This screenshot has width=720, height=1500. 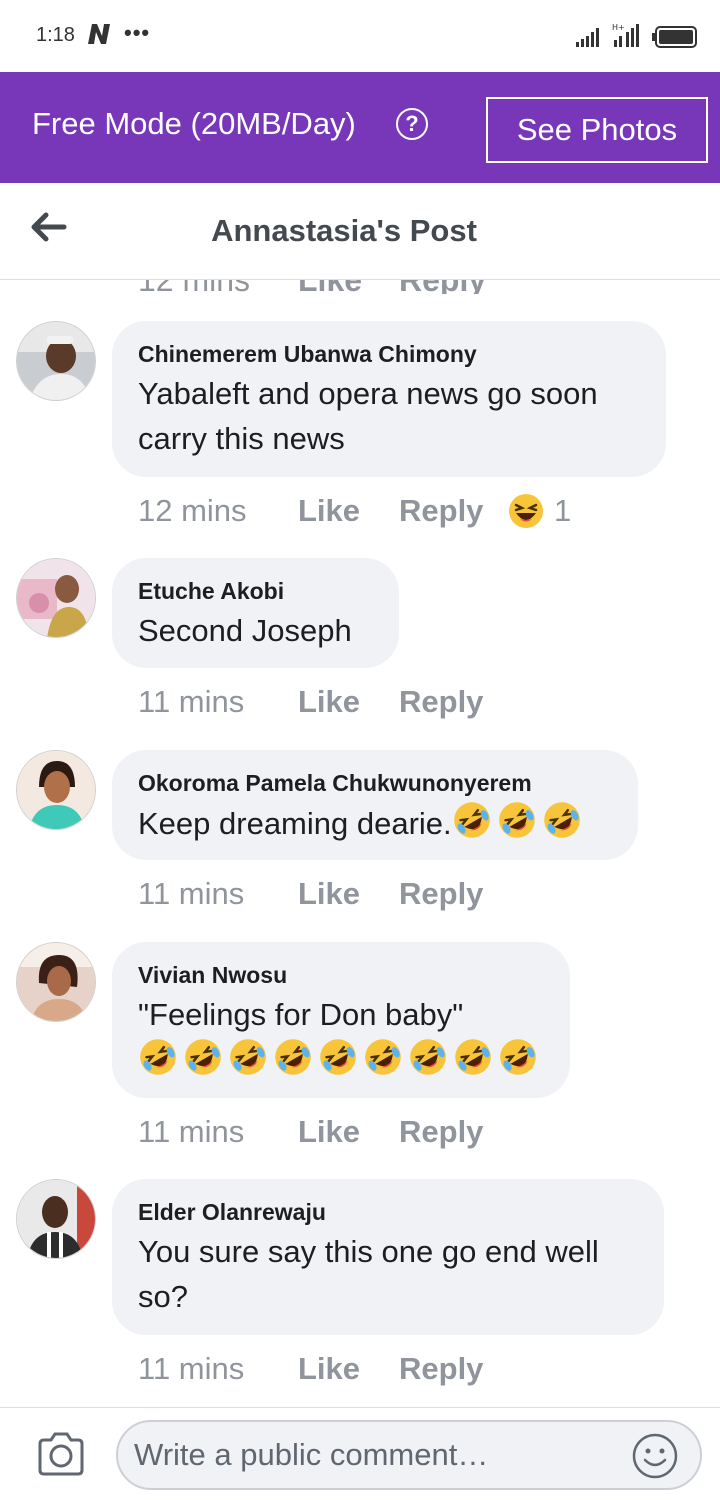 I want to click on battery-icon, so click(x=674, y=37).